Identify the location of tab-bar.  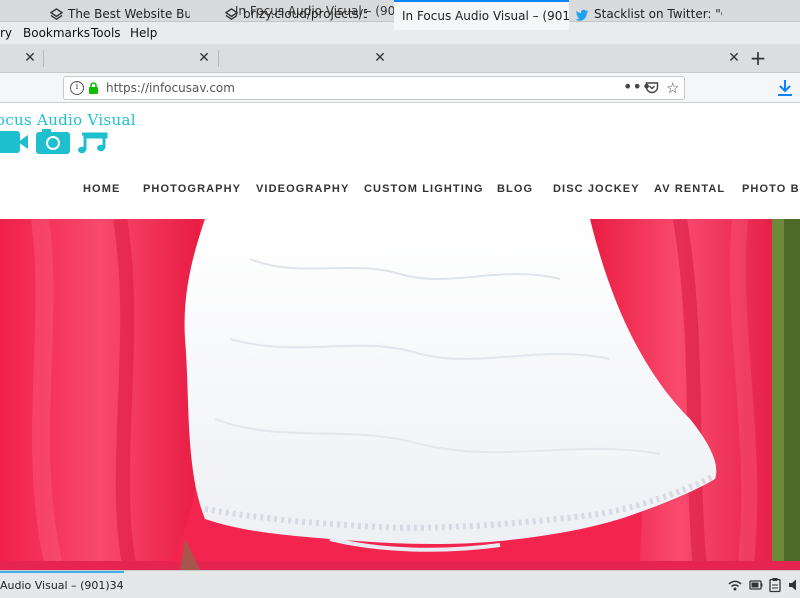
(400, 58).